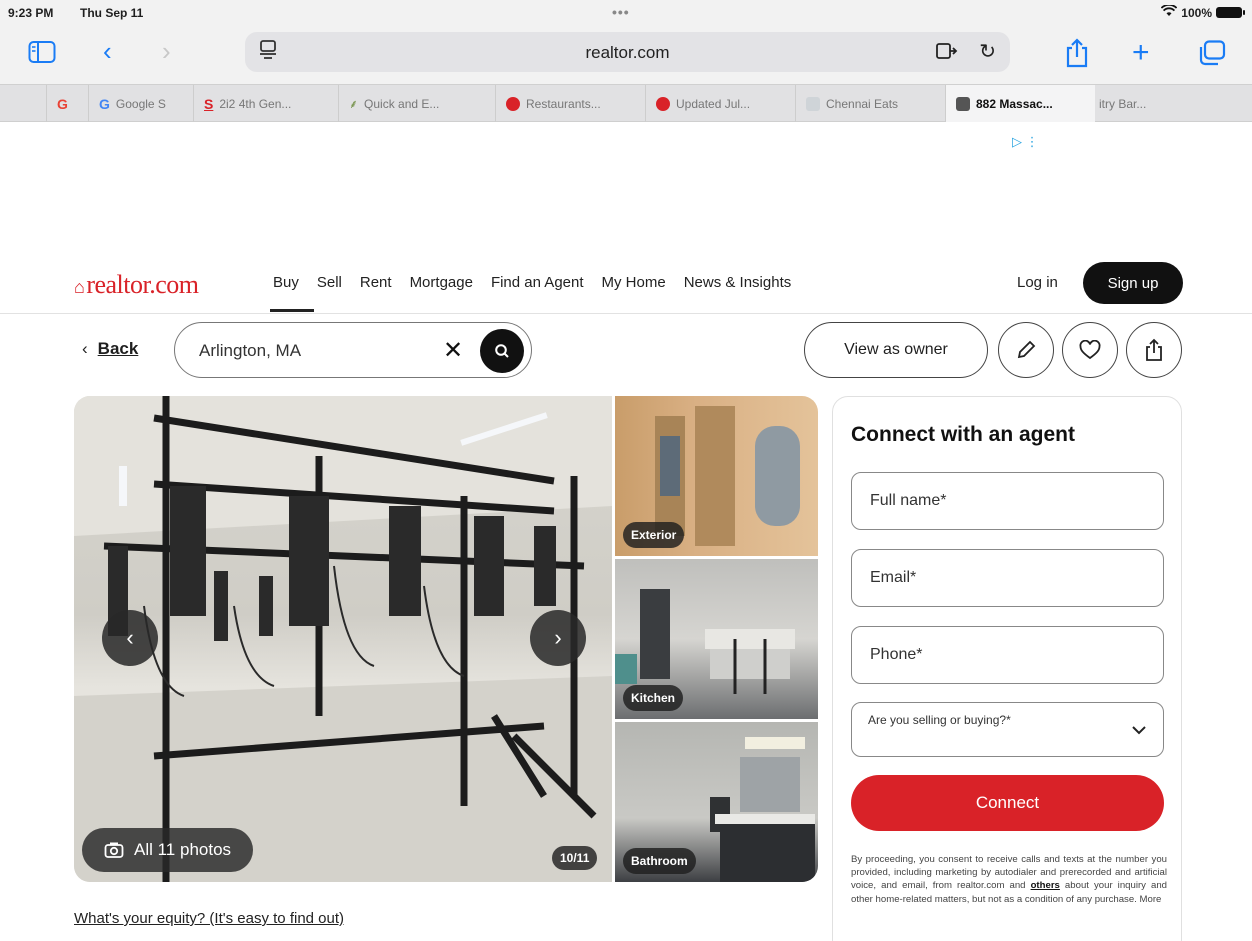  What do you see at coordinates (575, 858) in the screenshot?
I see `photo-counter: 10/11` at bounding box center [575, 858].